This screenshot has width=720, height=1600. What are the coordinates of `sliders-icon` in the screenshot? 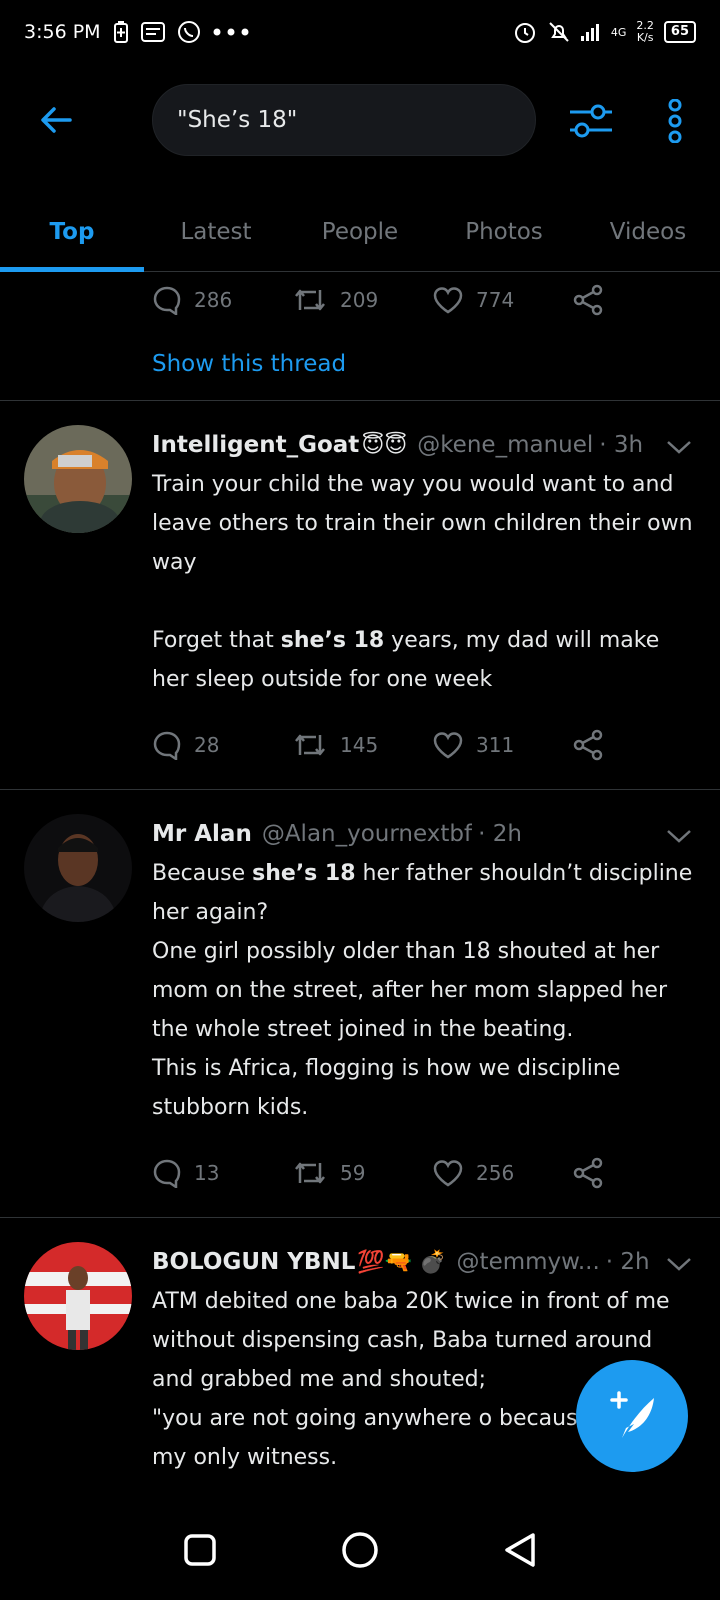 It's located at (591, 121).